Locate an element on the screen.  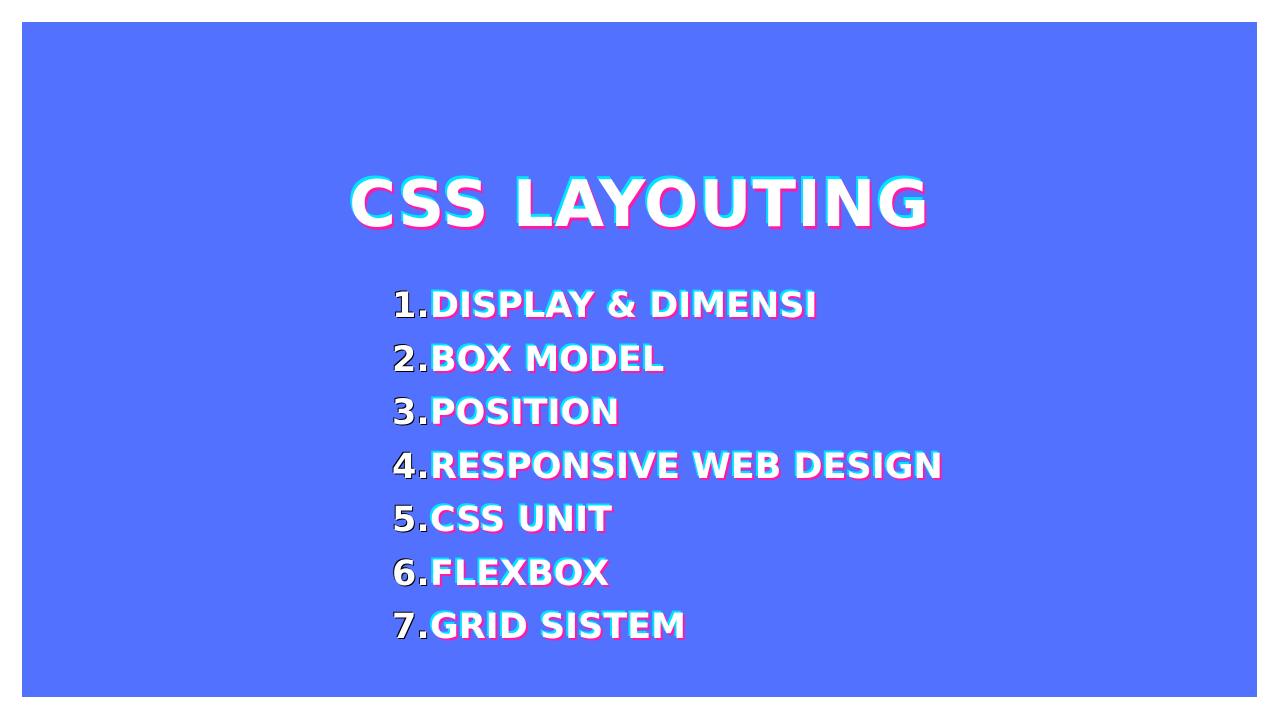
list-item: 5. CSS UNIT is located at coordinates (667, 521).